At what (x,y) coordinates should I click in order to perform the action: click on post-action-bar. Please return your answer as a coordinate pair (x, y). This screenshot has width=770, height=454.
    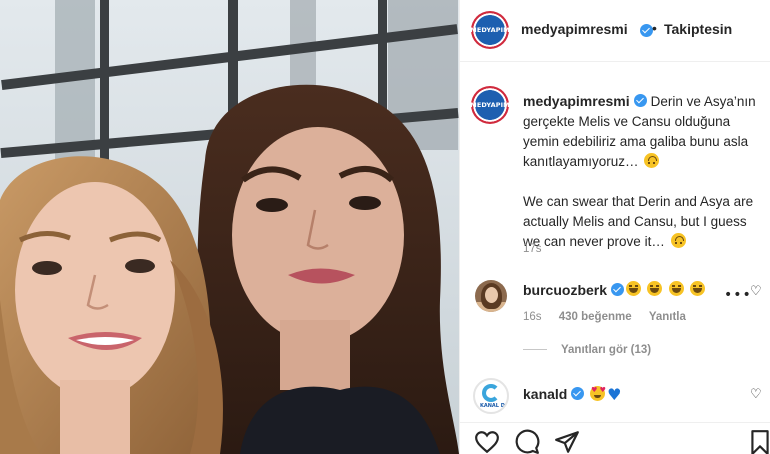
    Looking at the image, I should click on (615, 438).